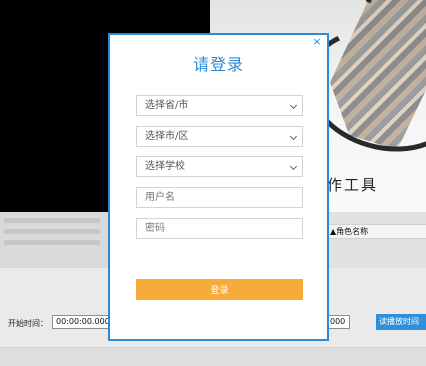  What do you see at coordinates (219, 289) in the screenshot?
I see `login-button: 登录` at bounding box center [219, 289].